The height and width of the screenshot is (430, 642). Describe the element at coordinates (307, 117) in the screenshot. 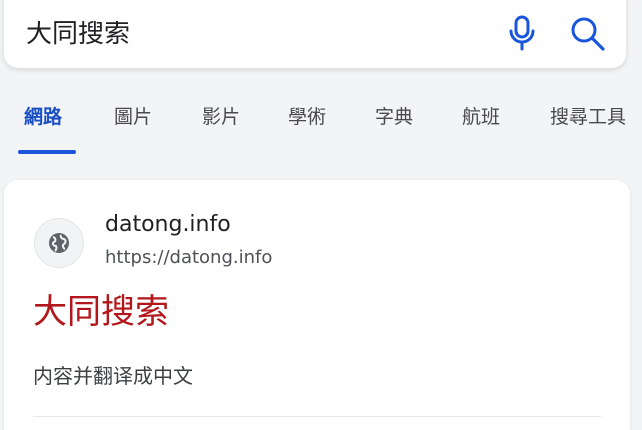

I see `tab-scholar: 學術` at that location.